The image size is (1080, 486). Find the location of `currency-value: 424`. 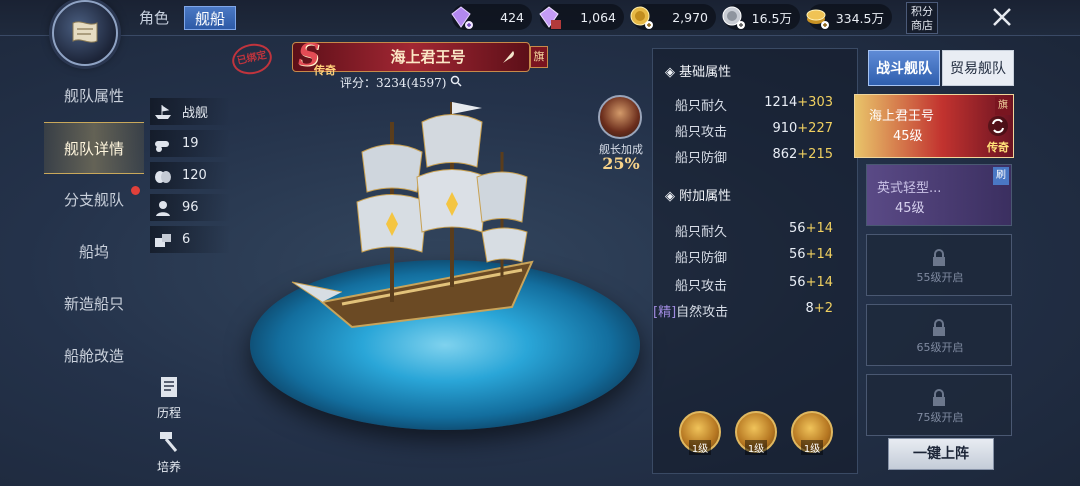

currency-value: 424 is located at coordinates (512, 17).